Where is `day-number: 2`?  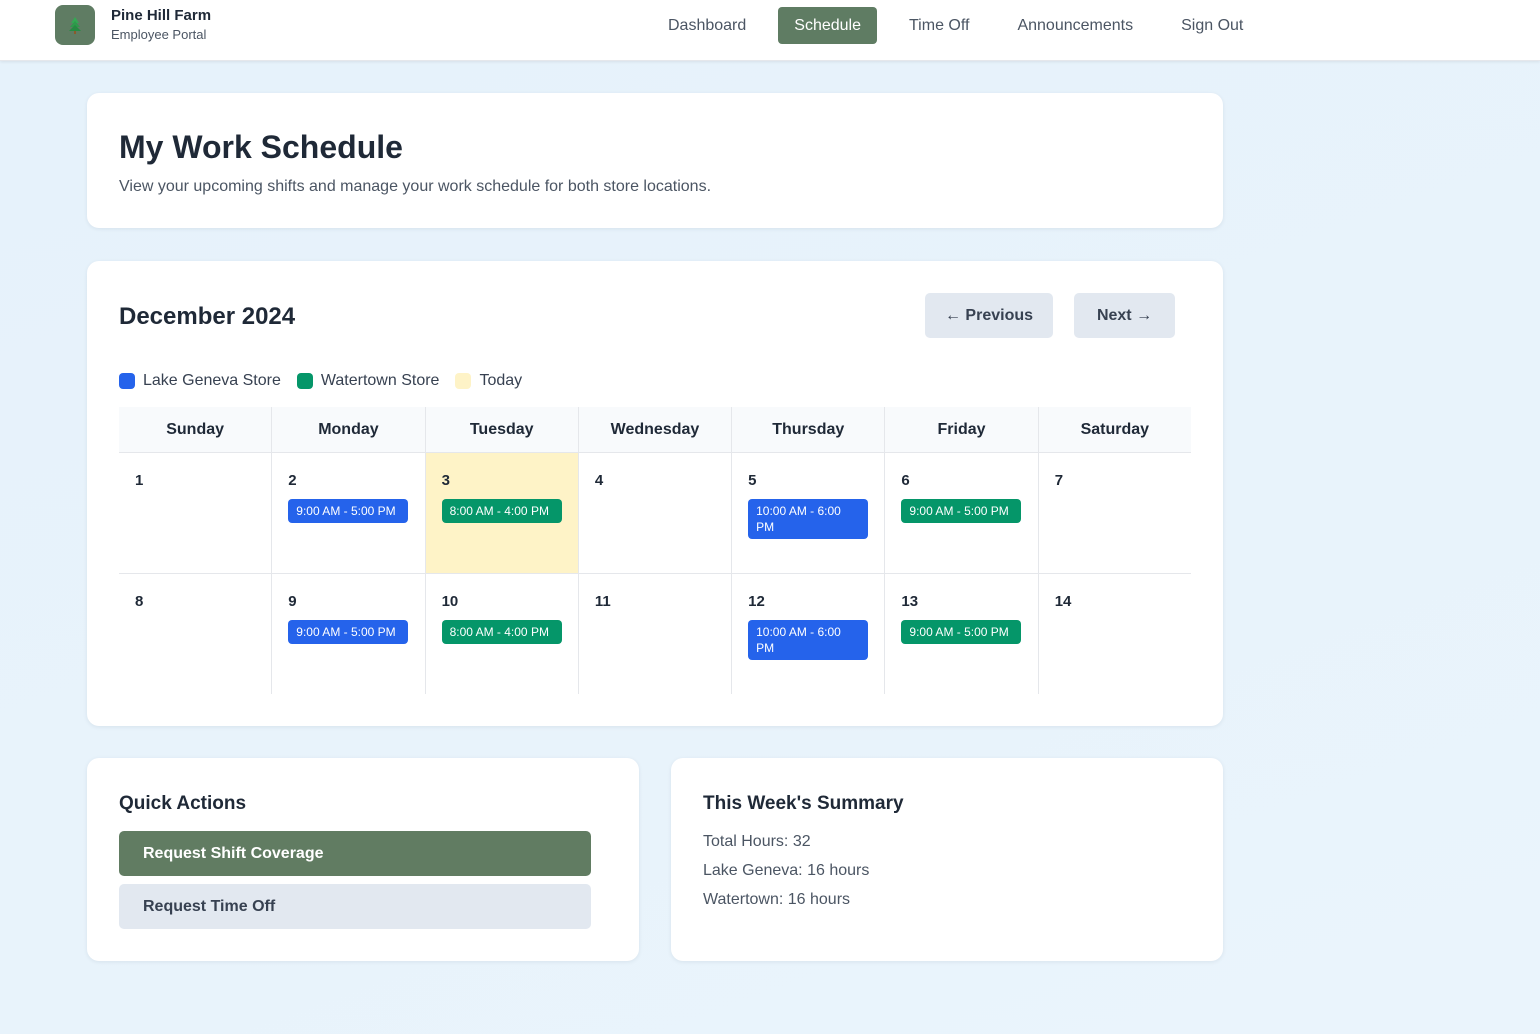 day-number: 2 is located at coordinates (292, 480).